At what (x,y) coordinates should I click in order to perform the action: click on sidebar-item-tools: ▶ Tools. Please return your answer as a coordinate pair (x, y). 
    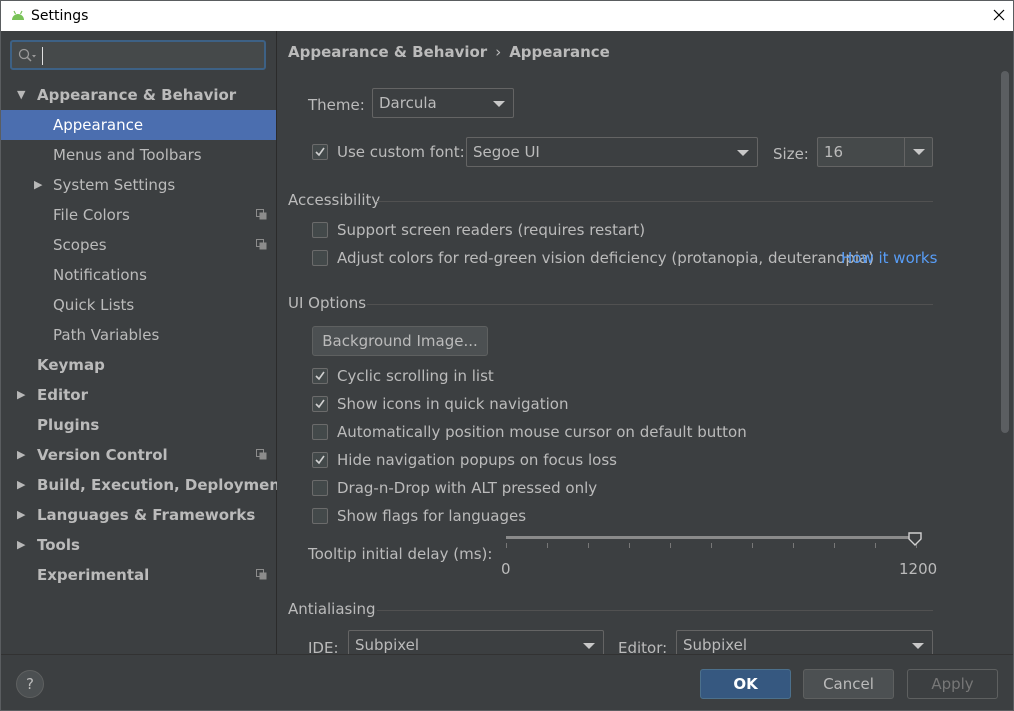
    Looking at the image, I should click on (138, 545).